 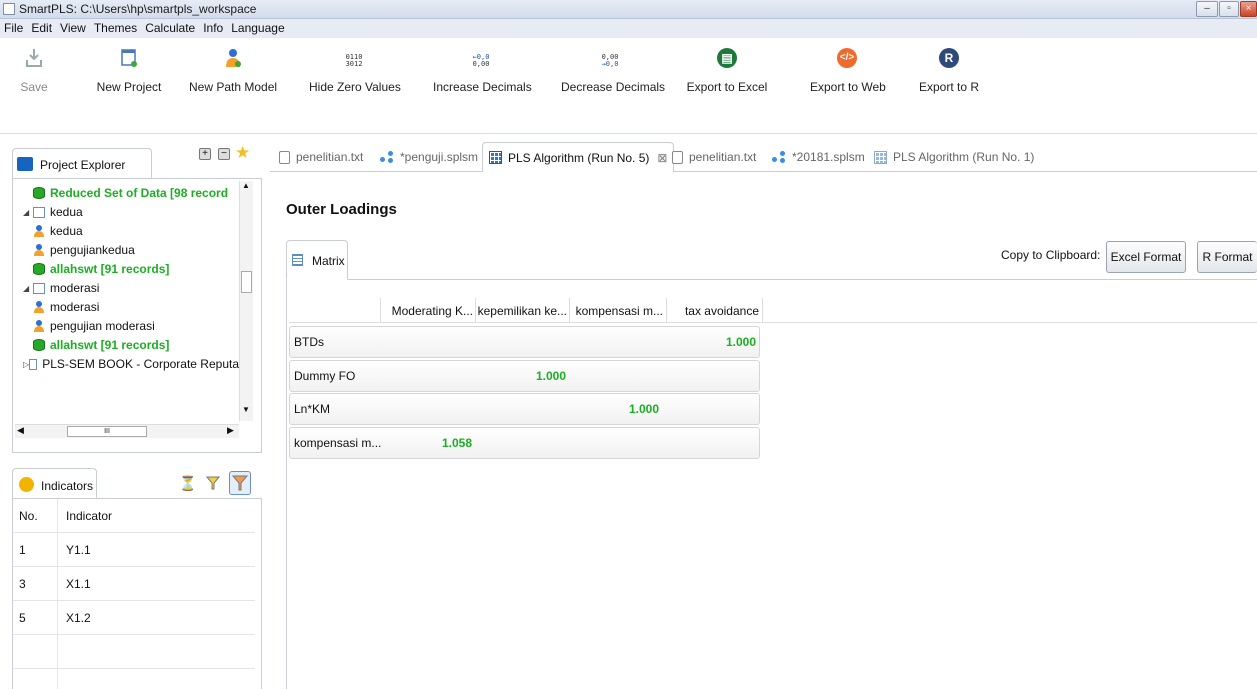 What do you see at coordinates (1207, 9) in the screenshot?
I see `minimize-button: –` at bounding box center [1207, 9].